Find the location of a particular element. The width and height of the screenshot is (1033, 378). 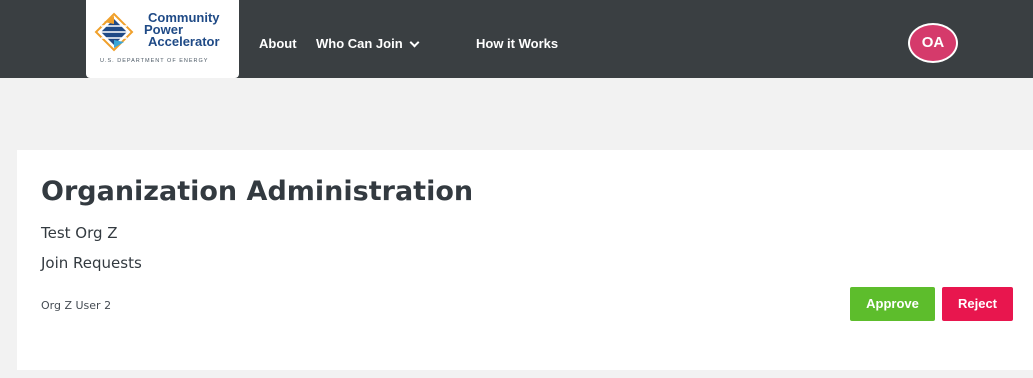

reject-button: Reject is located at coordinates (977, 304).